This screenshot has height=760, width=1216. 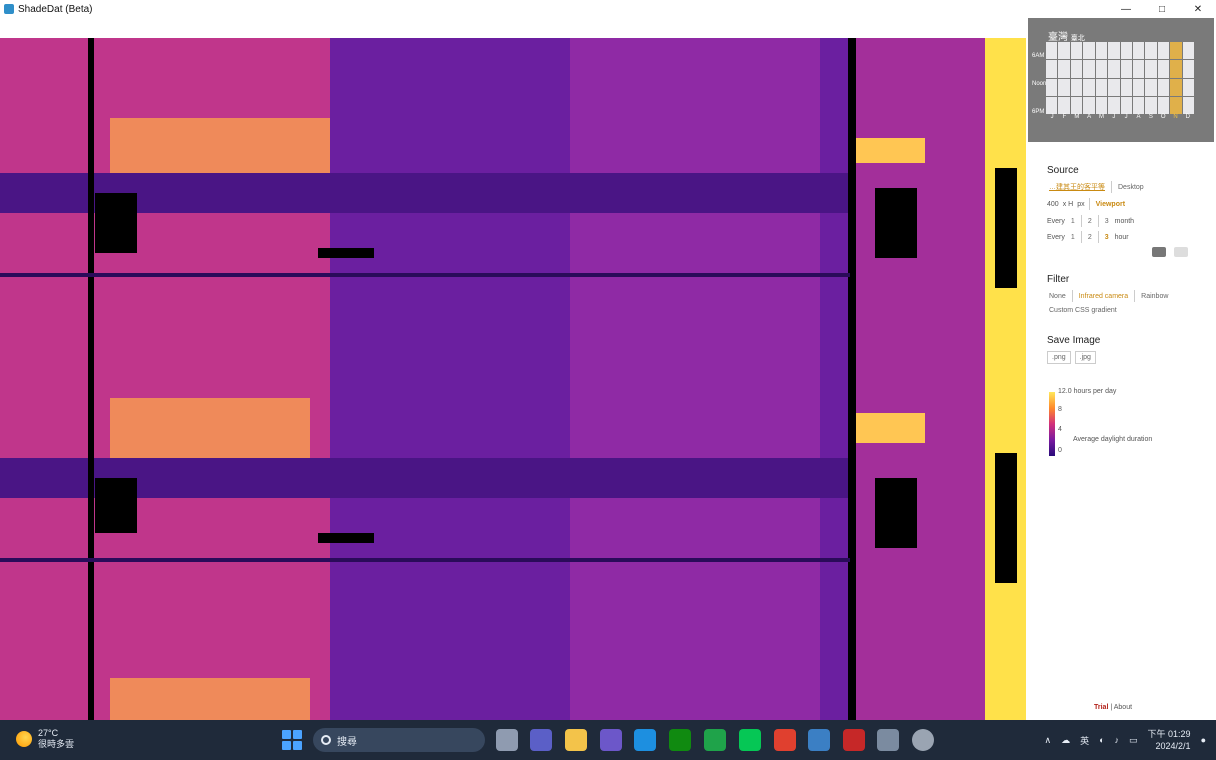 I want to click on camera-icon, so click(x=1159, y=252).